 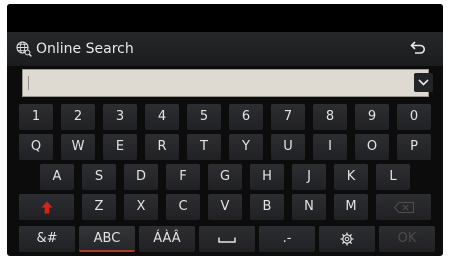 I want to click on status-bar, so click(x=225, y=18).